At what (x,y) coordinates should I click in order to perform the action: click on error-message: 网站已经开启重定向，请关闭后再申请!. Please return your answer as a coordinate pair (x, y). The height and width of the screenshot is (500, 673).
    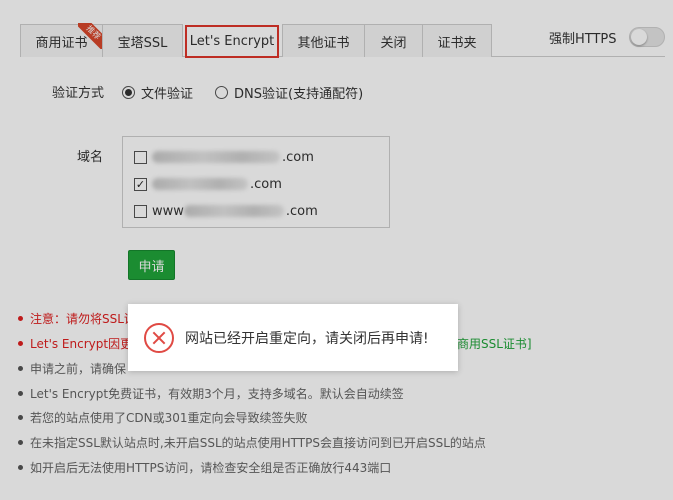
    Looking at the image, I should click on (307, 338).